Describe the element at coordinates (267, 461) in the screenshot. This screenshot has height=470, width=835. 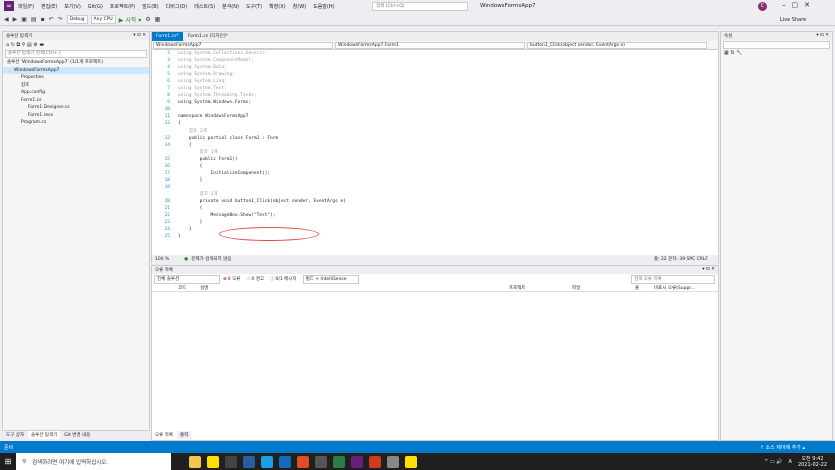
I see `edge-app-icon` at that location.